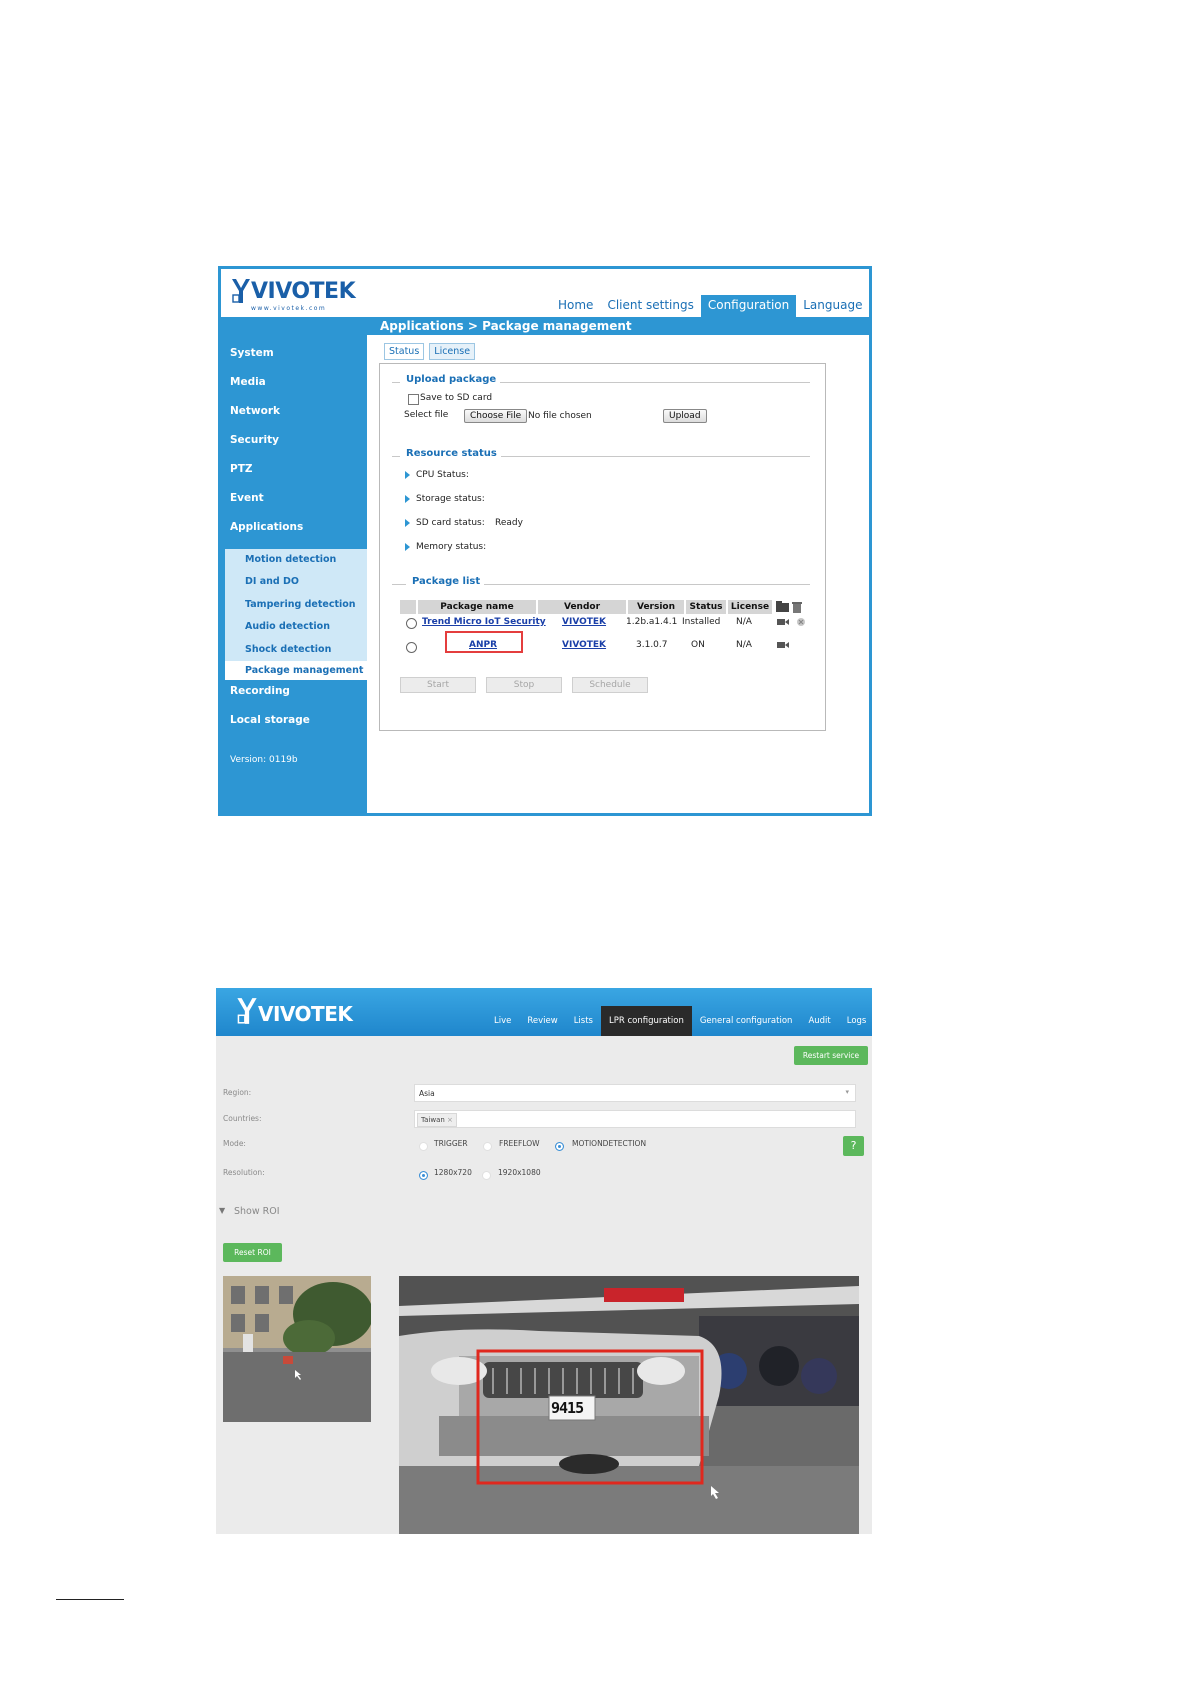  What do you see at coordinates (545, 326) in the screenshot?
I see `breadcrumb-bar: Applications > Package management` at bounding box center [545, 326].